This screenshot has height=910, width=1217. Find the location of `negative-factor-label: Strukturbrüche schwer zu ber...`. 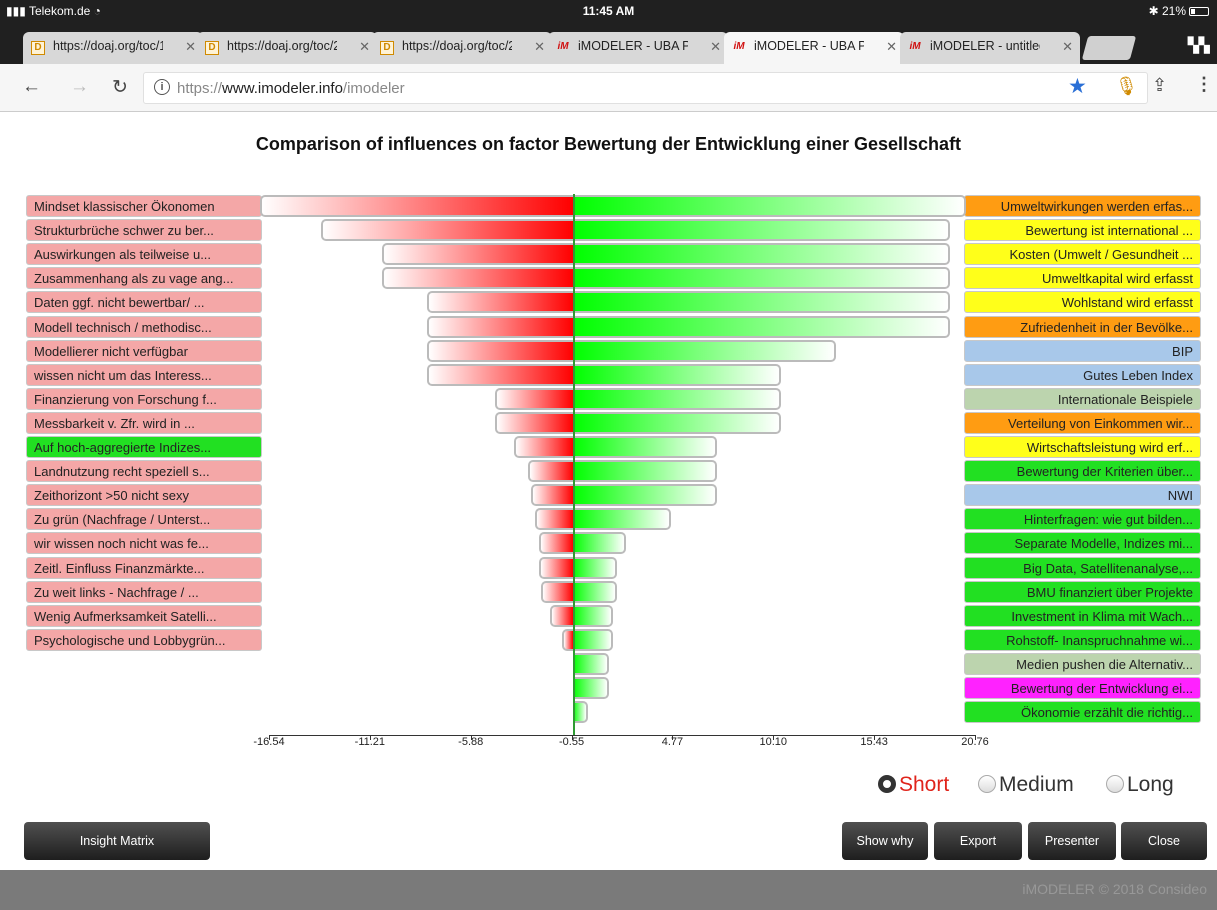

negative-factor-label: Strukturbrüche schwer zu ber... is located at coordinates (144, 230).